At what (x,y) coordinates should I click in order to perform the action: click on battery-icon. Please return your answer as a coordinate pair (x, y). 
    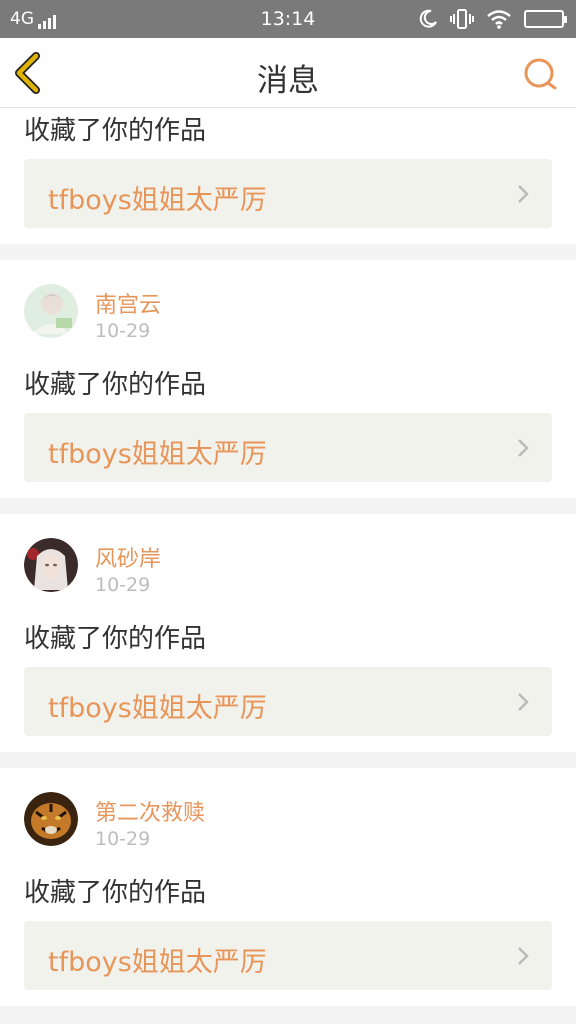
    Looking at the image, I should click on (545, 19).